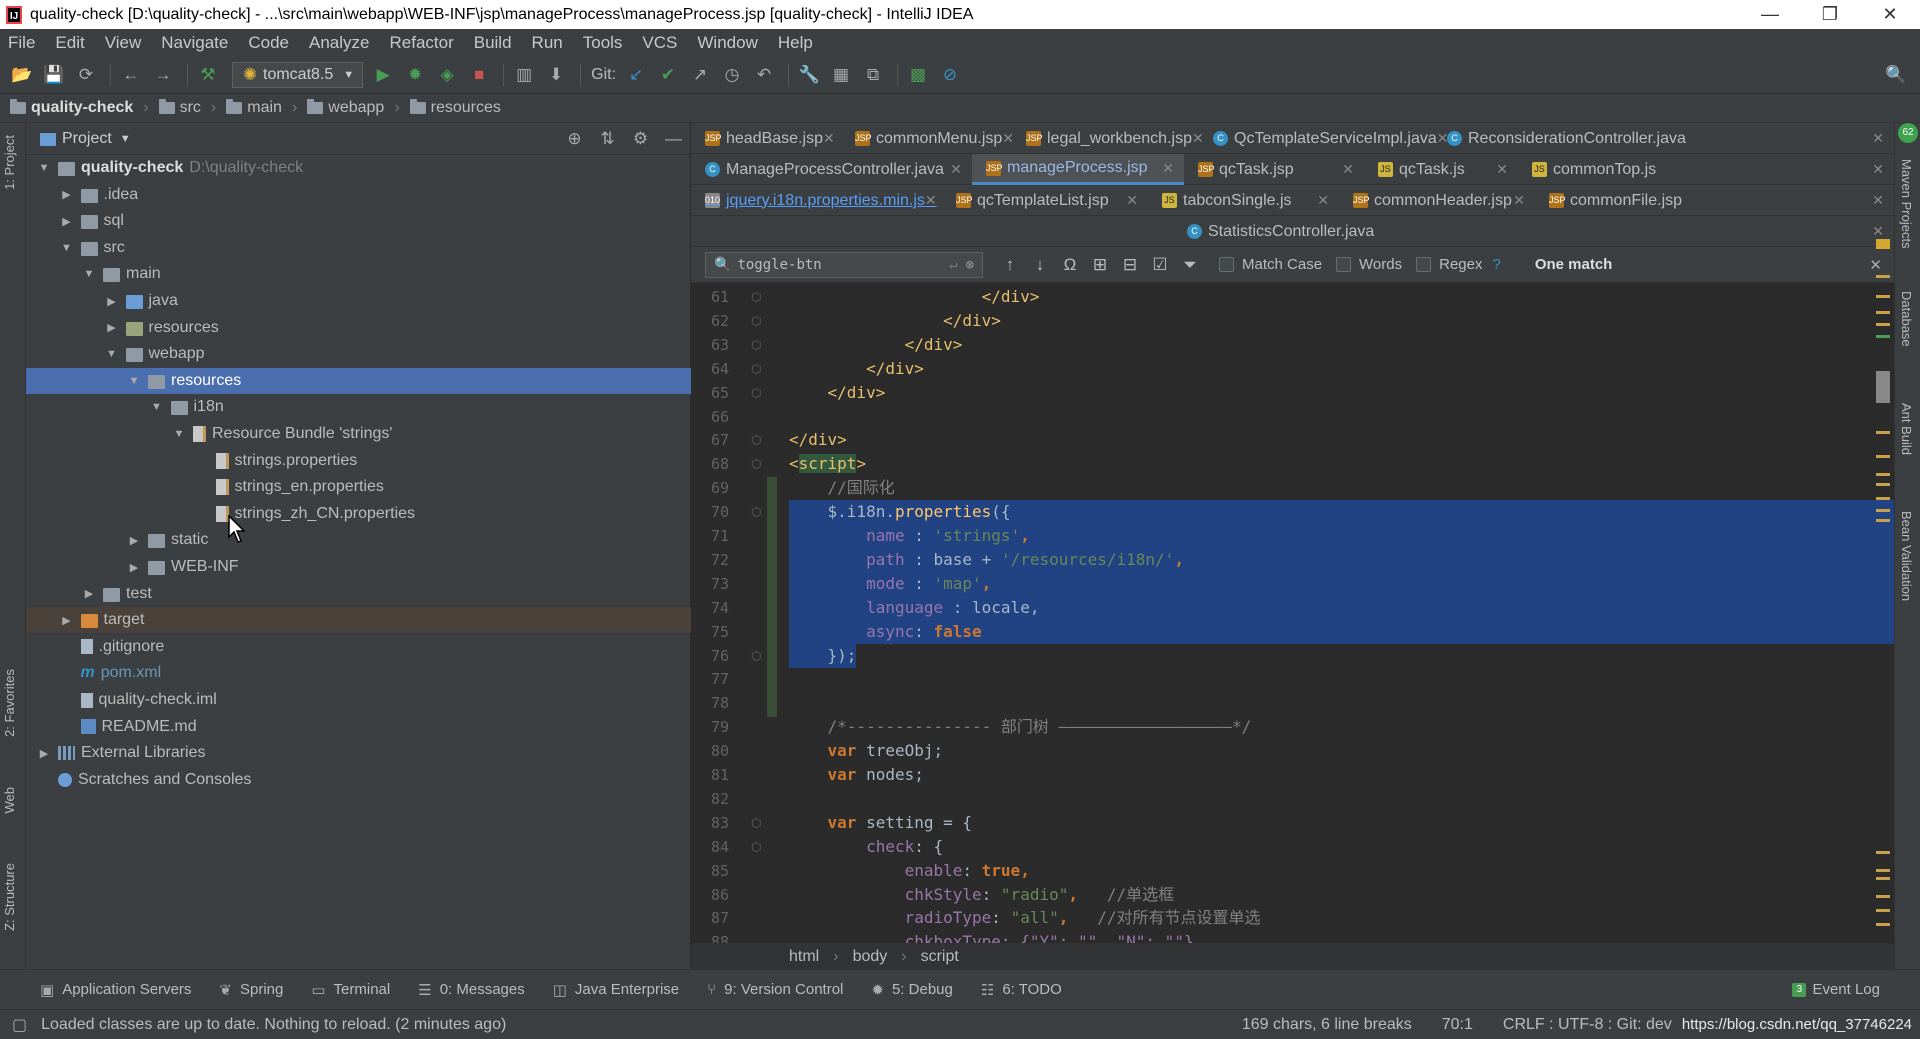 The height and width of the screenshot is (1039, 1920). Describe the element at coordinates (950, 75) in the screenshot. I see `no-entry-icon: ⊘` at that location.